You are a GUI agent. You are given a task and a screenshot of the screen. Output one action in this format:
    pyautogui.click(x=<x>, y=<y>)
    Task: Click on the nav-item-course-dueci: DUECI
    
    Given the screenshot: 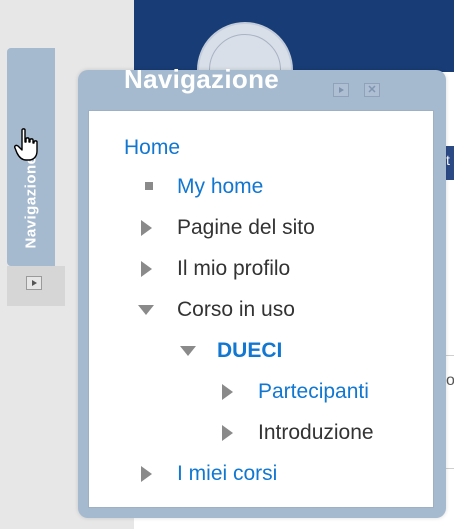 What is the action you would take?
    pyautogui.click(x=249, y=351)
    